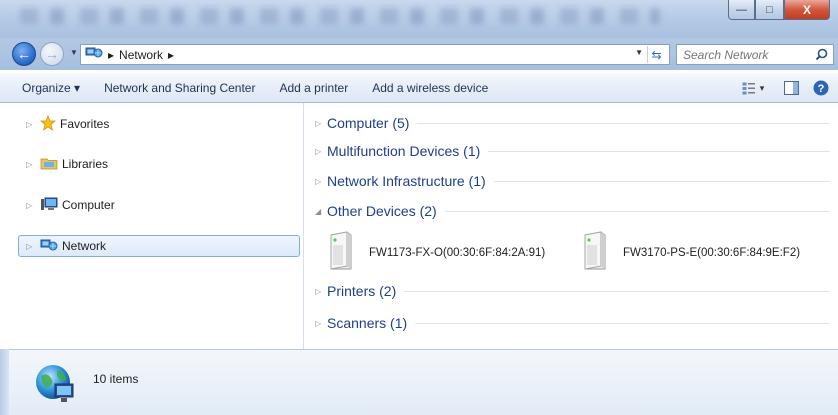 This screenshot has width=838, height=415. I want to click on window-controls: — □ X, so click(779, 10).